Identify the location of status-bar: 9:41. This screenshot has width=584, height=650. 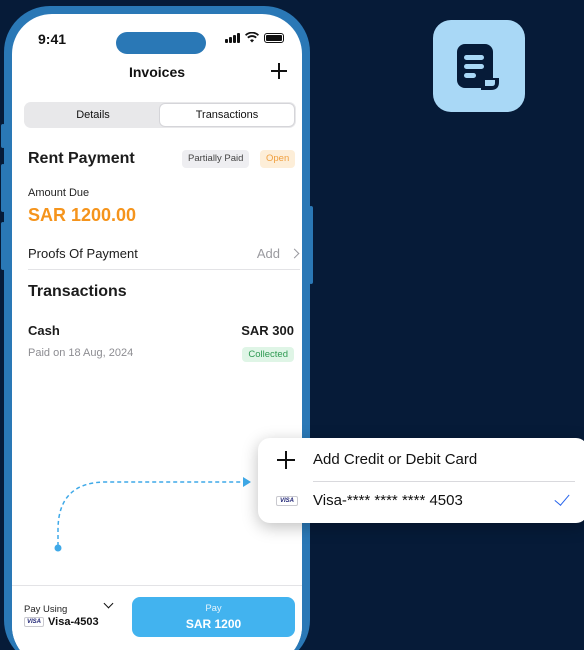
(157, 34).